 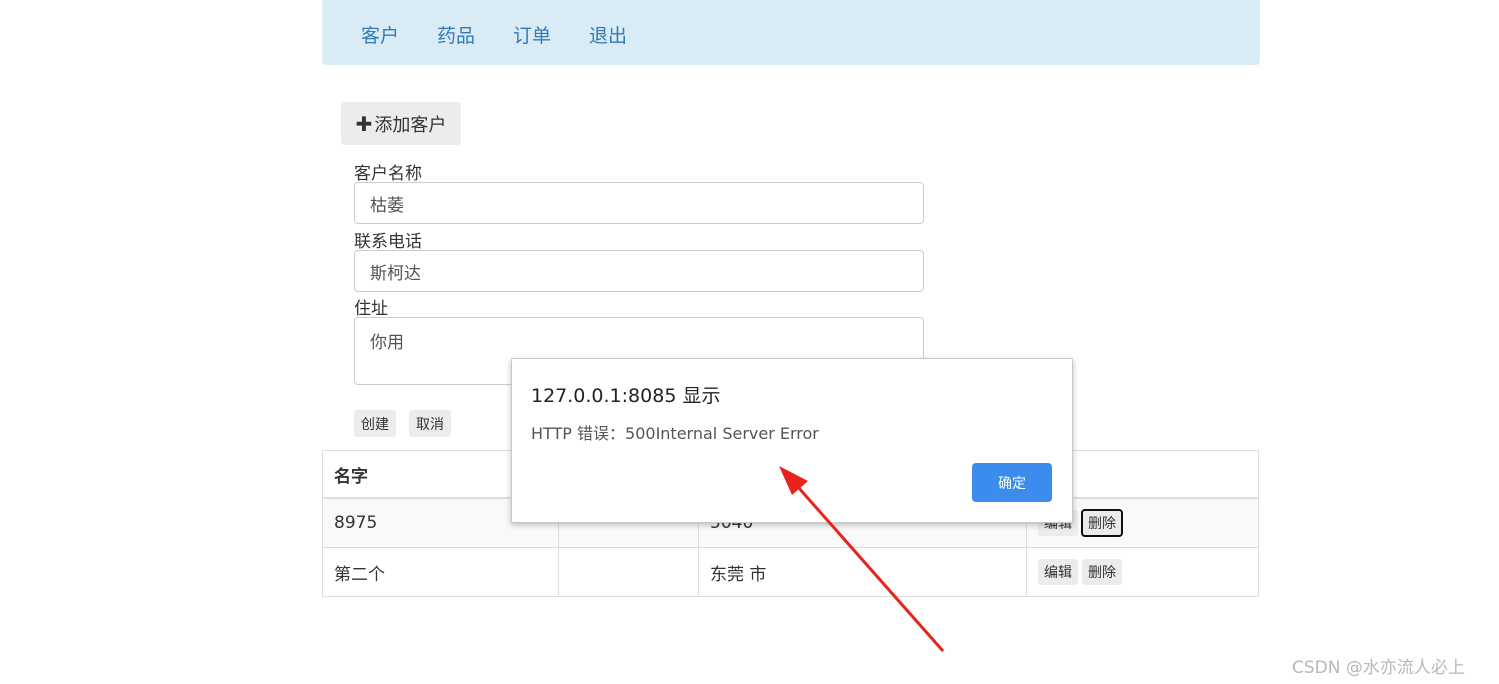 I want to click on annotation-arrow-icon, so click(x=862, y=559).